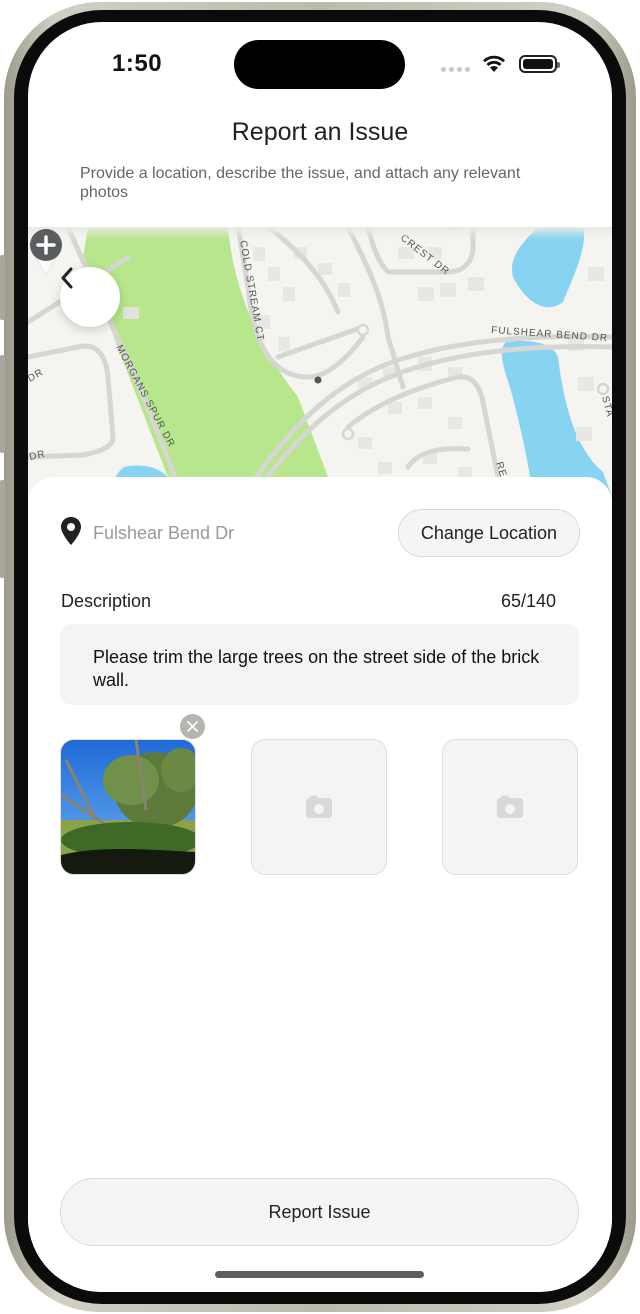 The image size is (640, 1314). What do you see at coordinates (539, 64) in the screenshot?
I see `battery-icon` at bounding box center [539, 64].